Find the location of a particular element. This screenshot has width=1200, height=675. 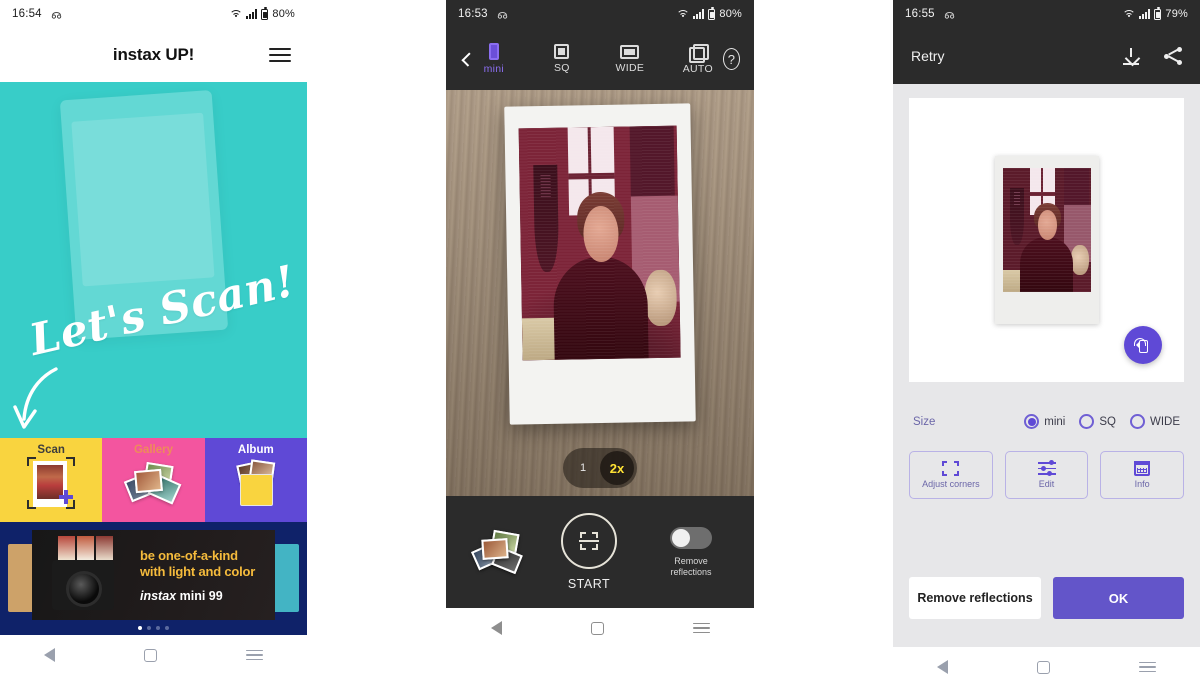

size-options: mini SQ WIDE is located at coordinates (1102, 421).